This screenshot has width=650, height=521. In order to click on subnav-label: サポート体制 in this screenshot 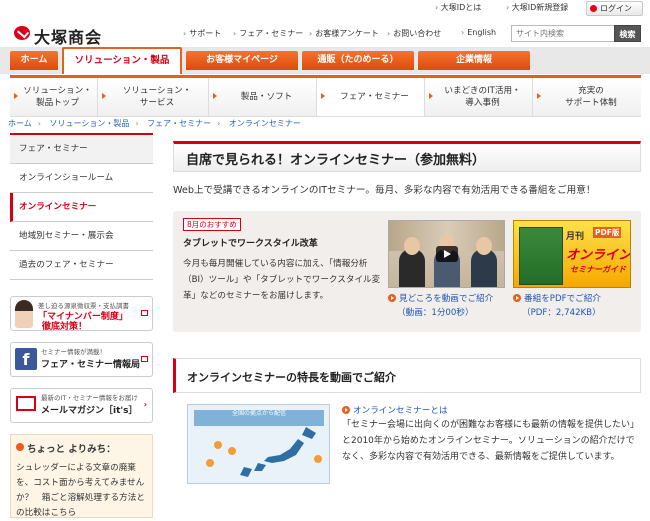, I will do `click(591, 103)`.